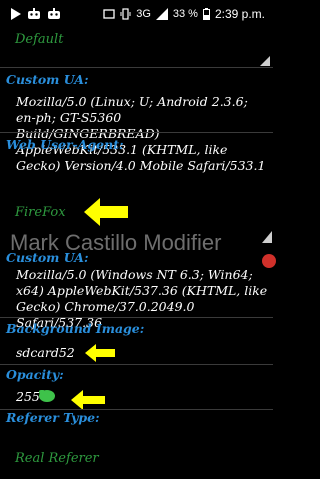  I want to click on background-image-header: Background Image:, so click(75, 328).